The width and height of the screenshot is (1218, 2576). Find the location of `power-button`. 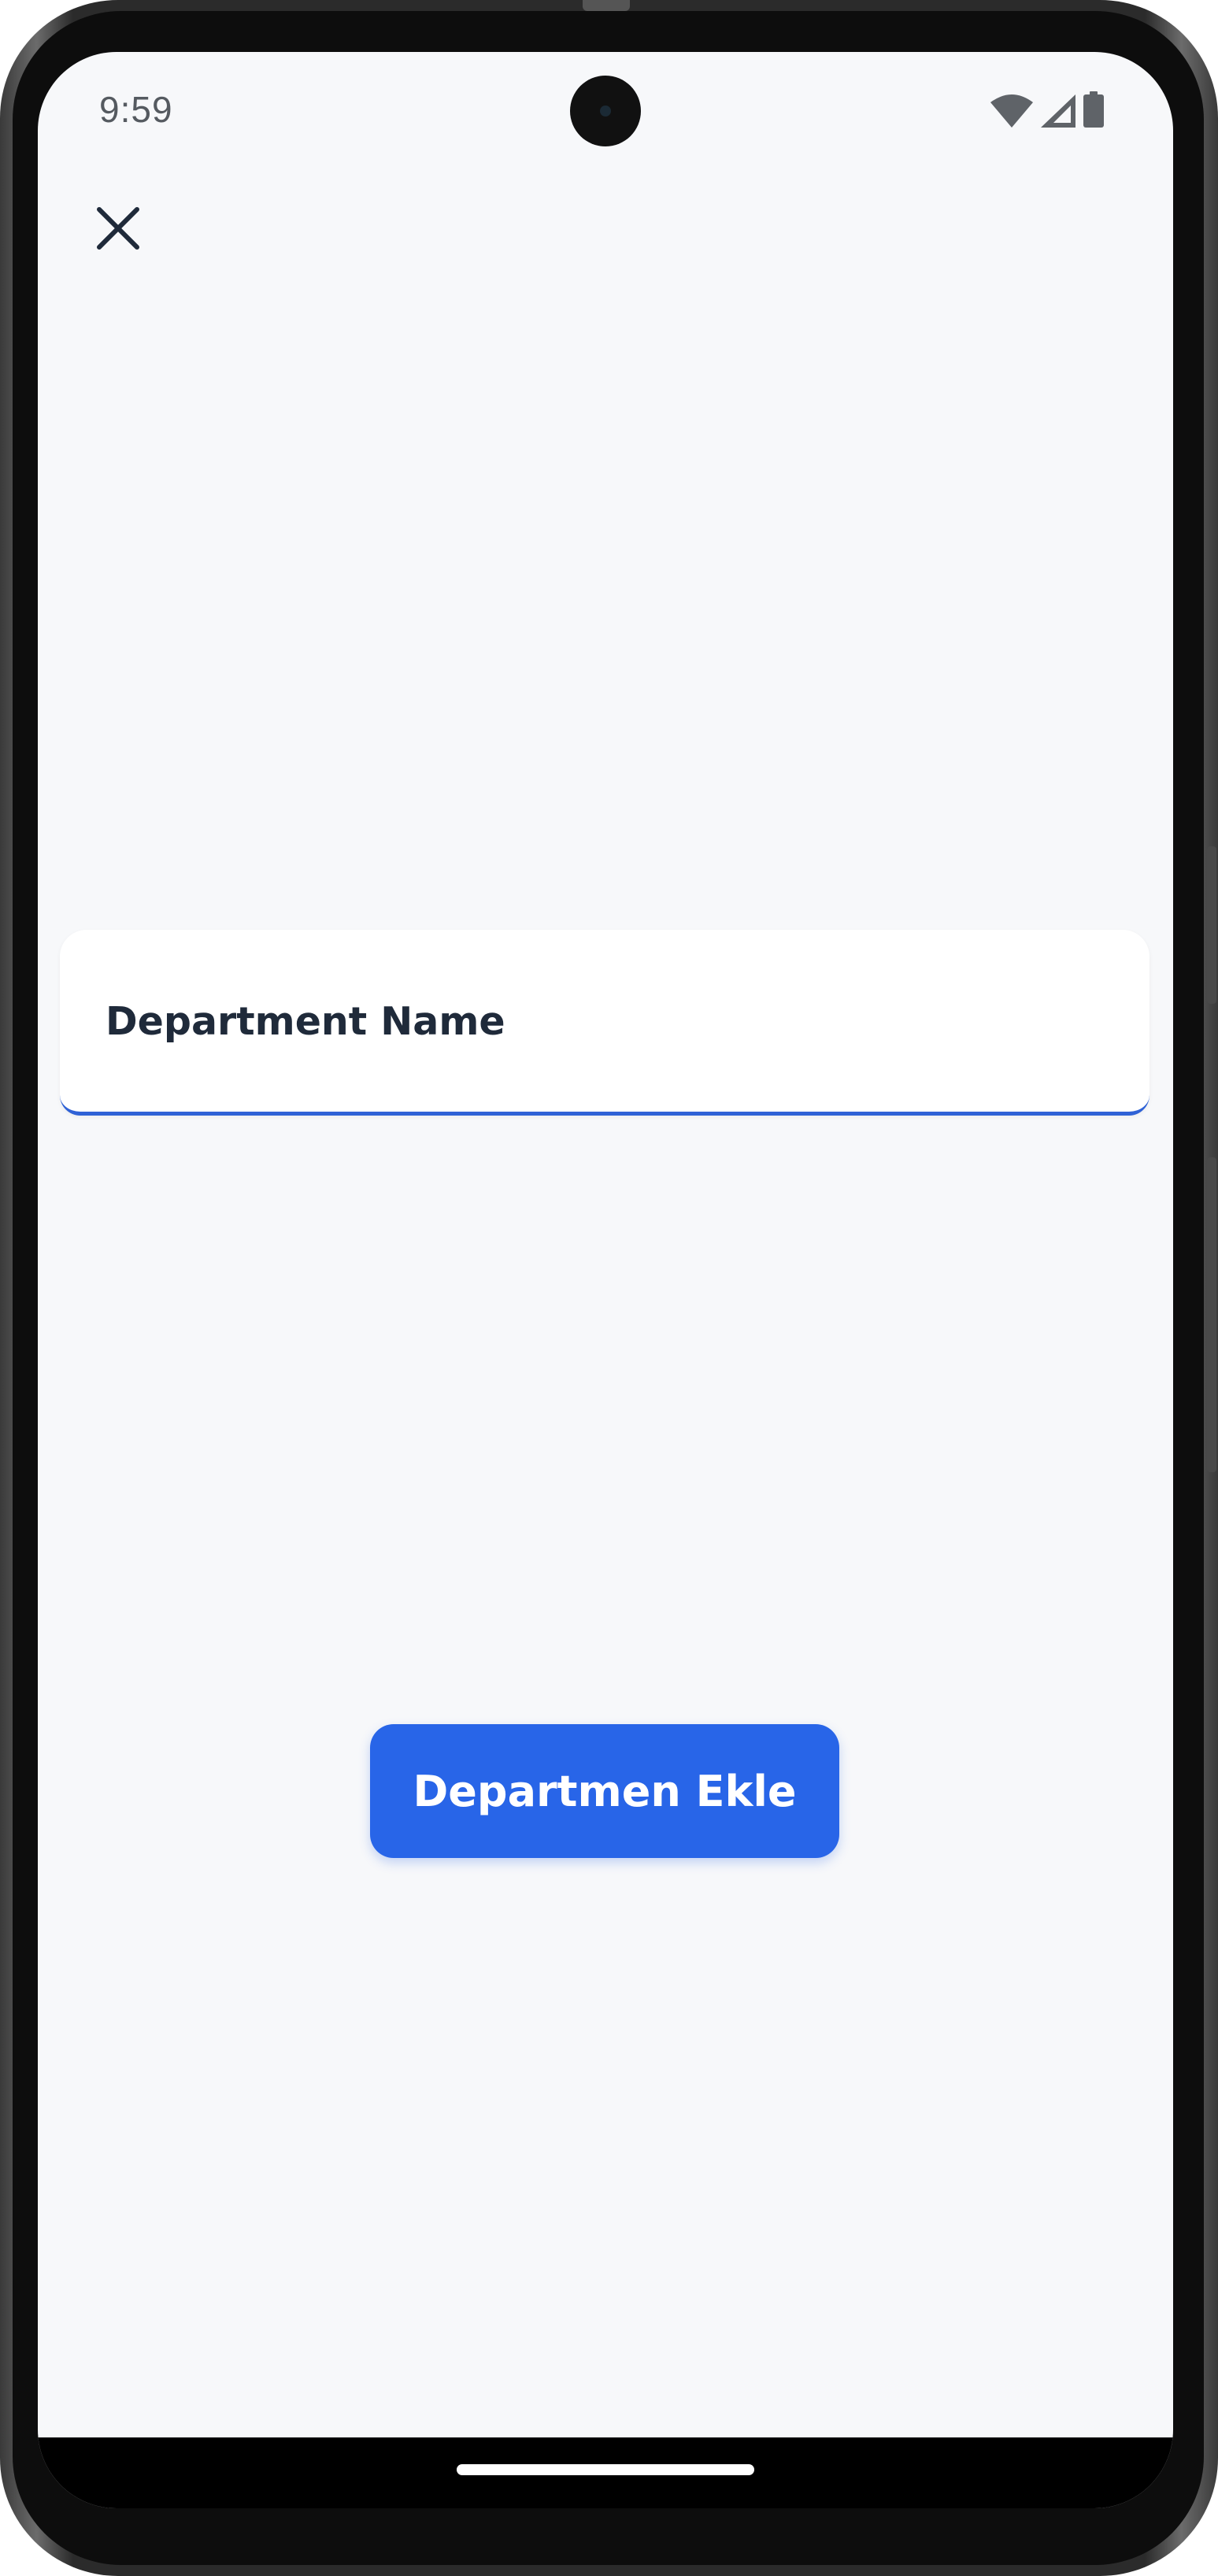

power-button is located at coordinates (1211, 925).